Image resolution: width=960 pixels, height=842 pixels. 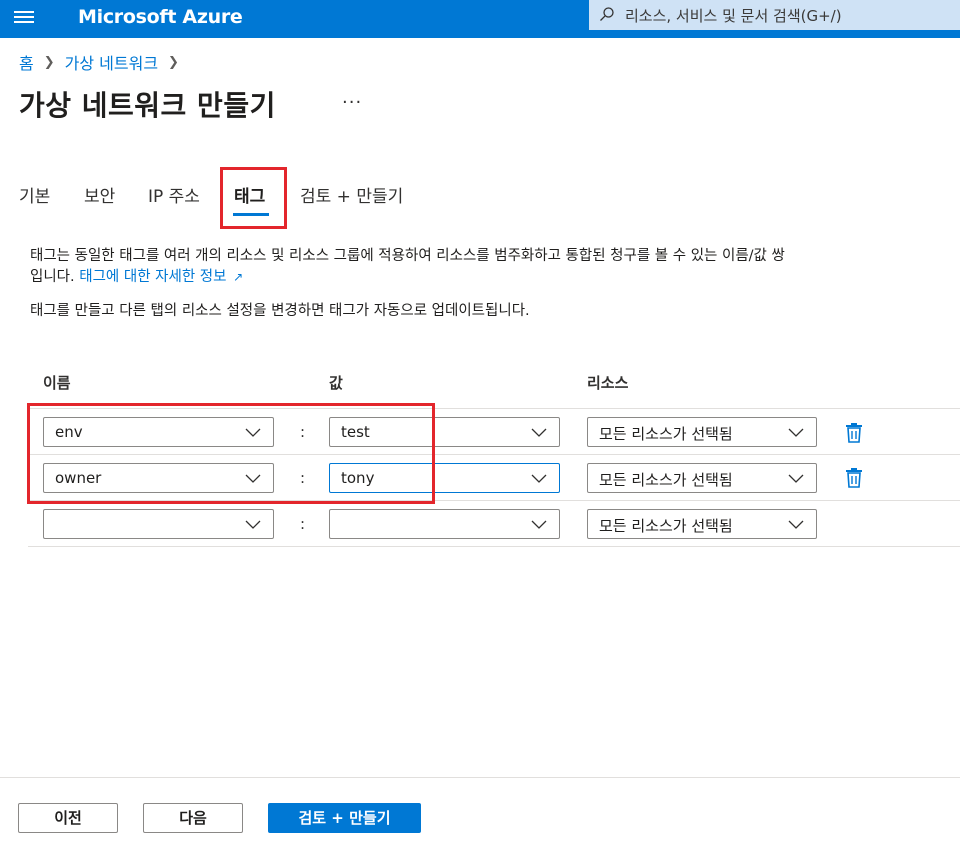 What do you see at coordinates (147, 105) in the screenshot?
I see `page-title: 가상 네트워크 만들기` at bounding box center [147, 105].